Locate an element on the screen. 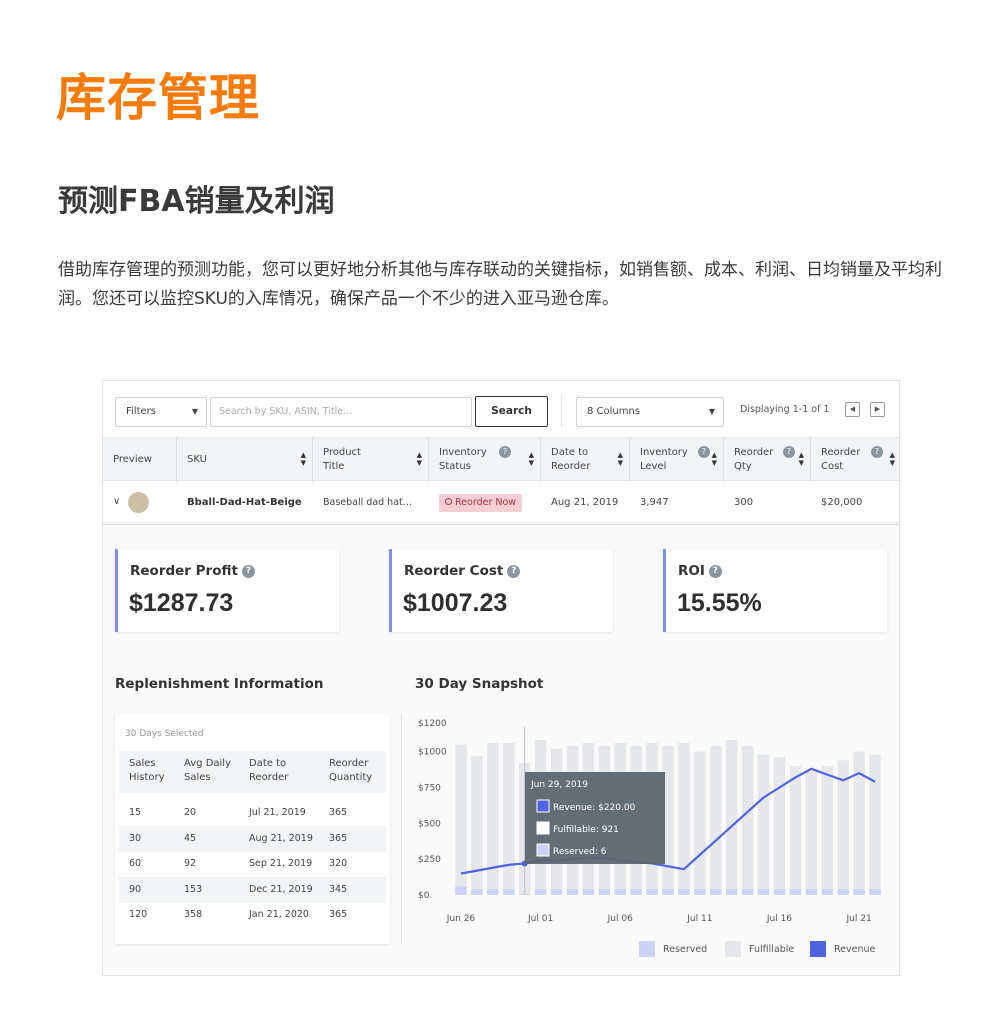 This screenshot has width=1000, height=1036. kpi-label: ROI? is located at coordinates (700, 571).